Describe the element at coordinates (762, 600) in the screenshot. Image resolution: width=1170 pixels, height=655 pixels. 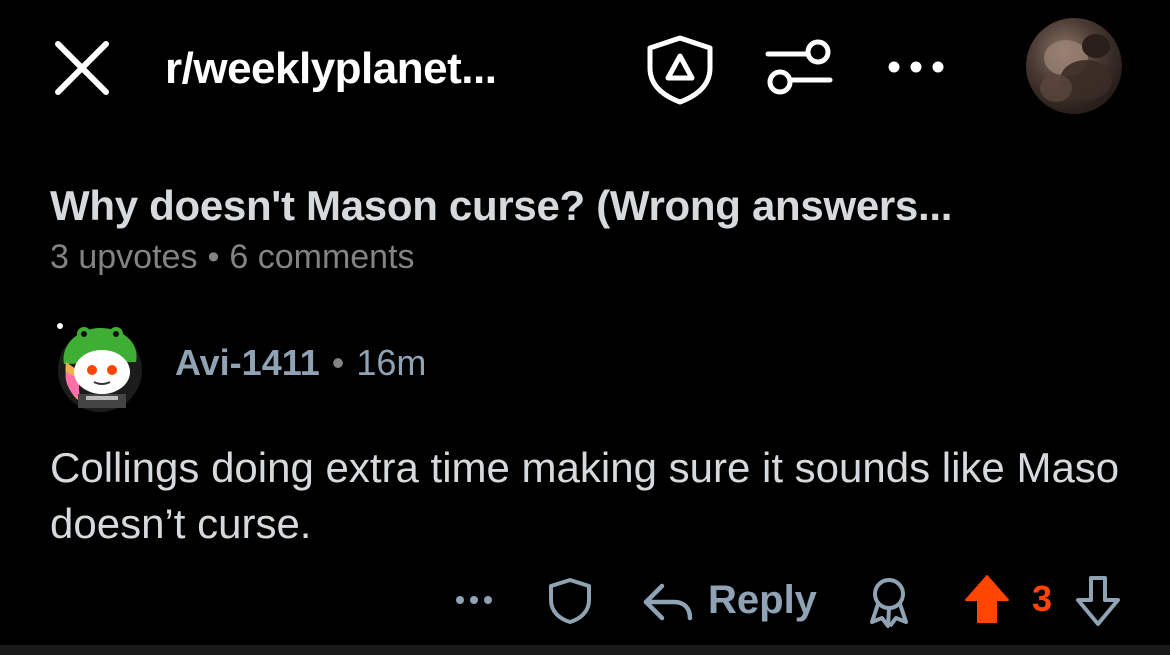
I see `reply-label: Reply` at that location.